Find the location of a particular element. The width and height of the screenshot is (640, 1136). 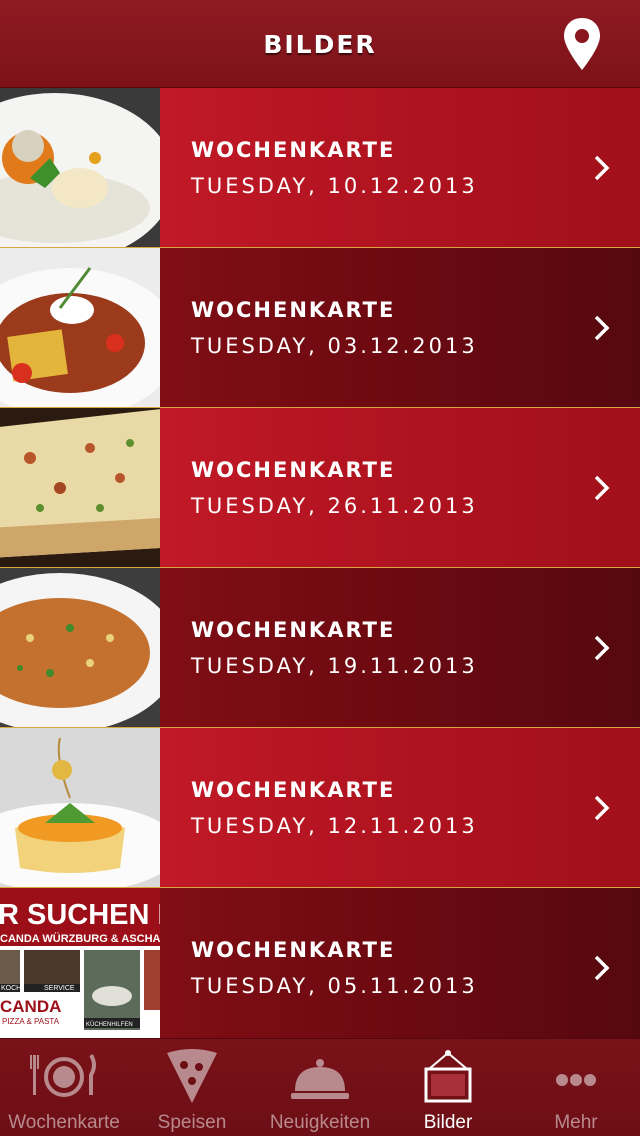

page-title: BILDER is located at coordinates (320, 44).